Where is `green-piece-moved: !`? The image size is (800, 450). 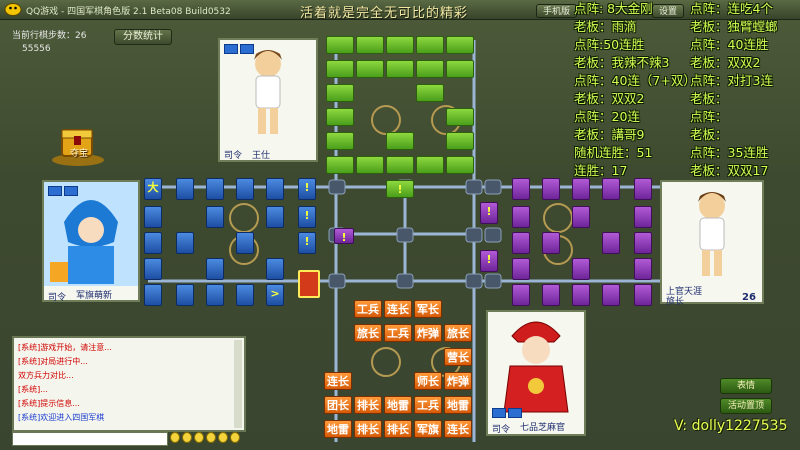 green-piece-moved: ! is located at coordinates (400, 189).